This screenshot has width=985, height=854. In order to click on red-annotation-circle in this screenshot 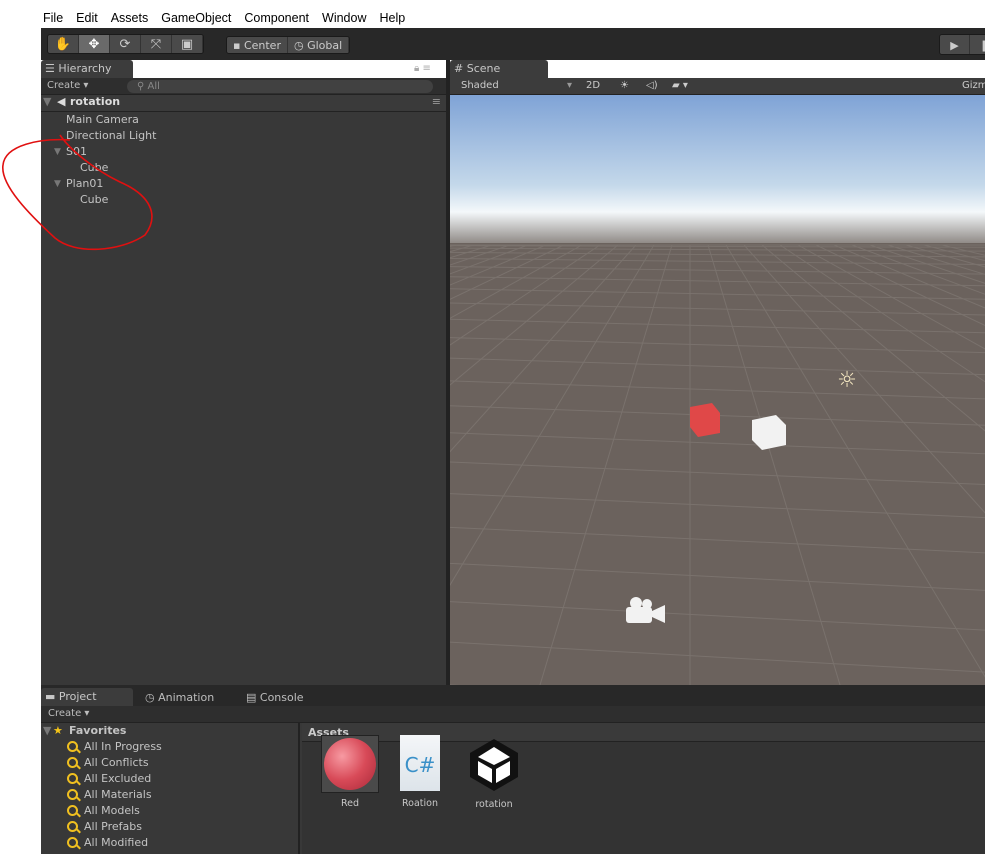, I will do `click(77, 192)`.